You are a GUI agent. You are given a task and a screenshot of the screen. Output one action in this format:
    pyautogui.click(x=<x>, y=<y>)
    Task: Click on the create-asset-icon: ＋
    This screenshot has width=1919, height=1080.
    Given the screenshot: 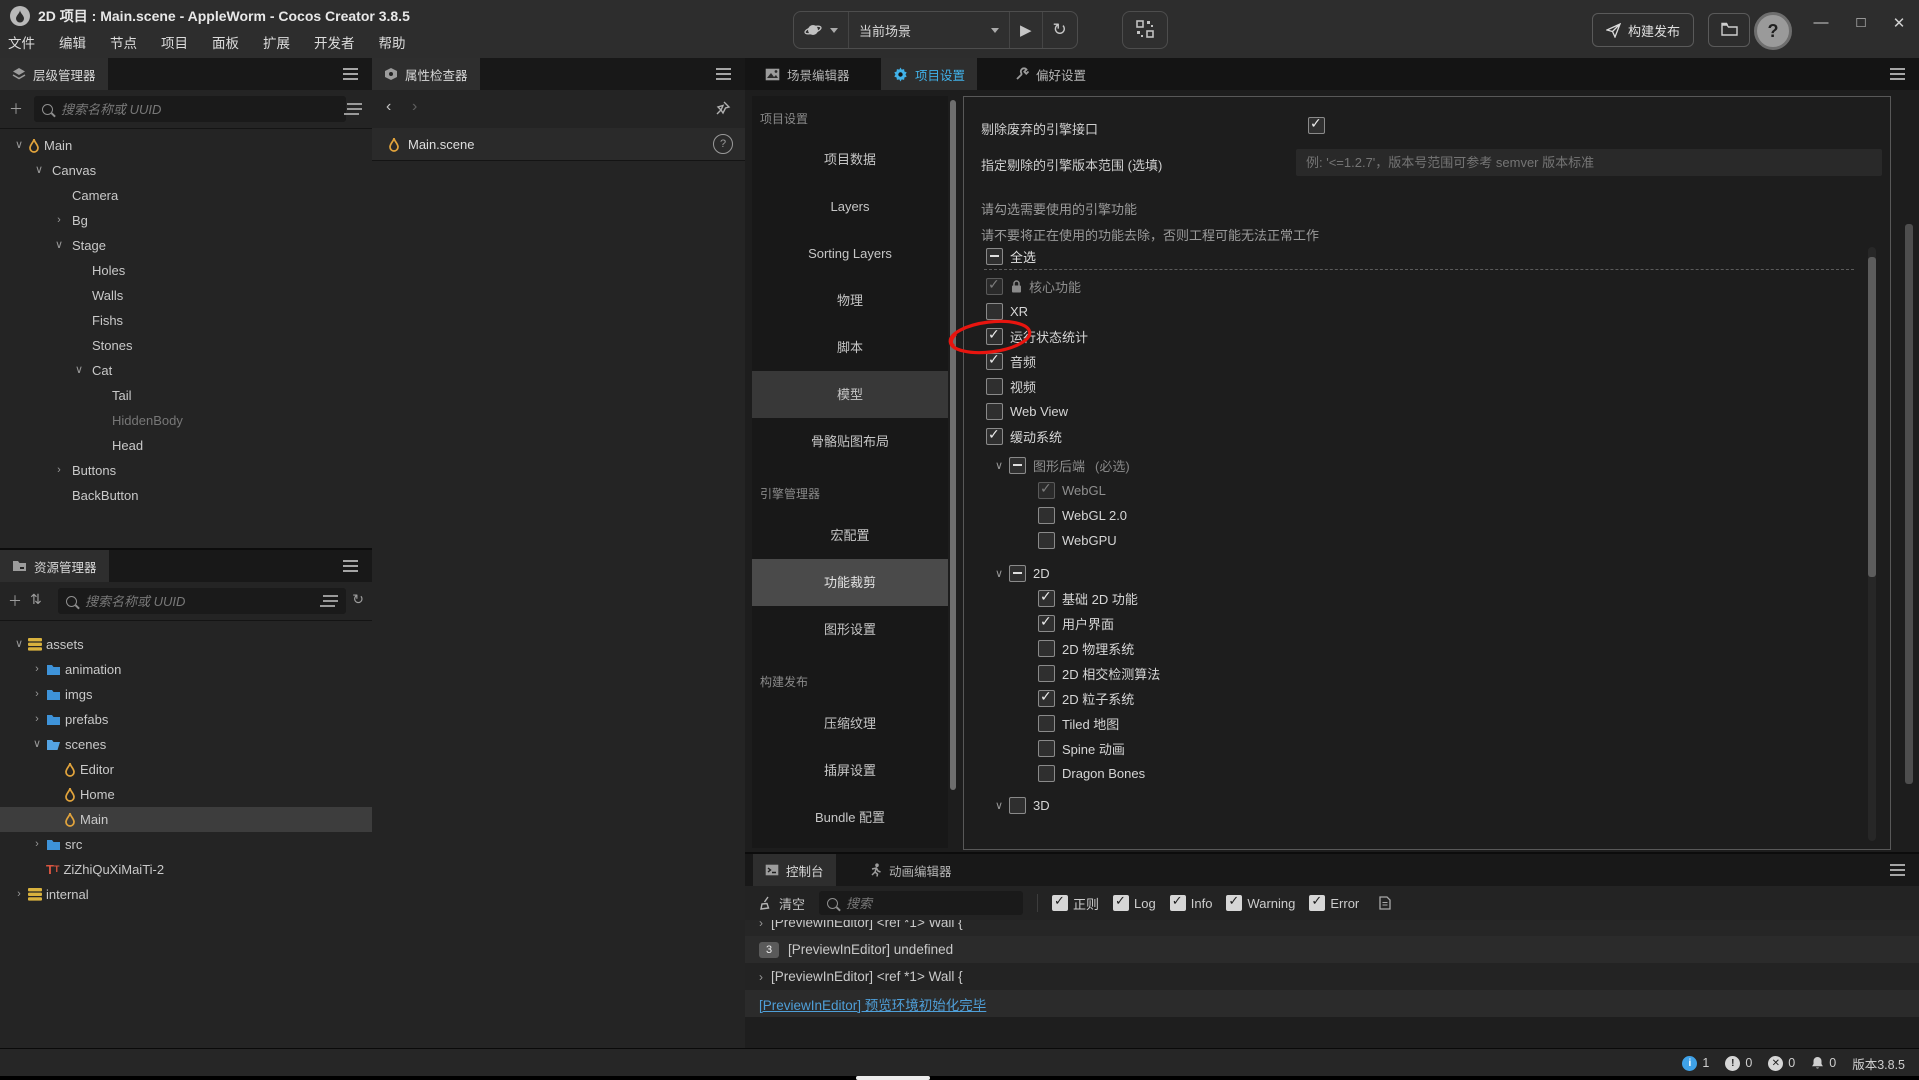 What is the action you would take?
    pyautogui.click(x=15, y=601)
    